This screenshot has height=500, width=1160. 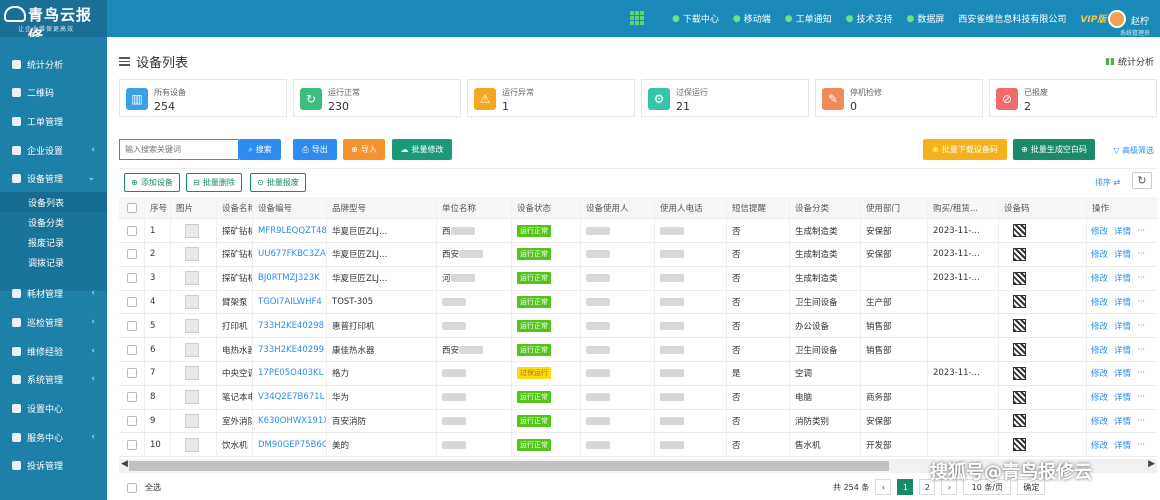 I want to click on stat-card-1: ↻ 运行正常 230, so click(x=377, y=98).